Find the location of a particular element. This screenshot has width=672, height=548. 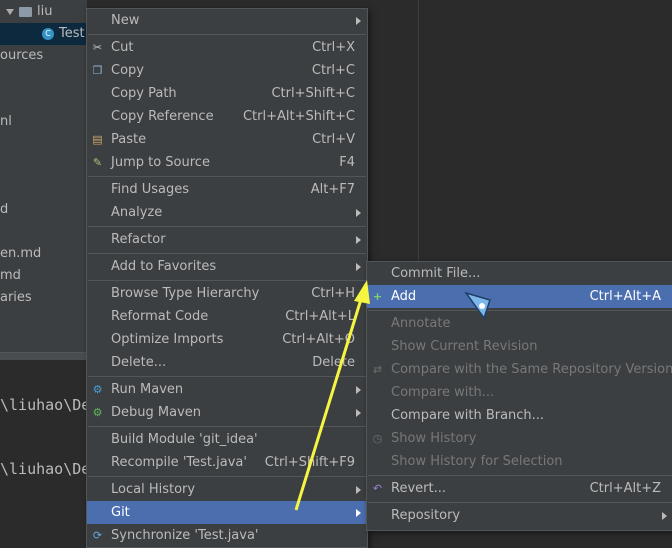

annotation-arrowhead-icon is located at coordinates (362, 292).